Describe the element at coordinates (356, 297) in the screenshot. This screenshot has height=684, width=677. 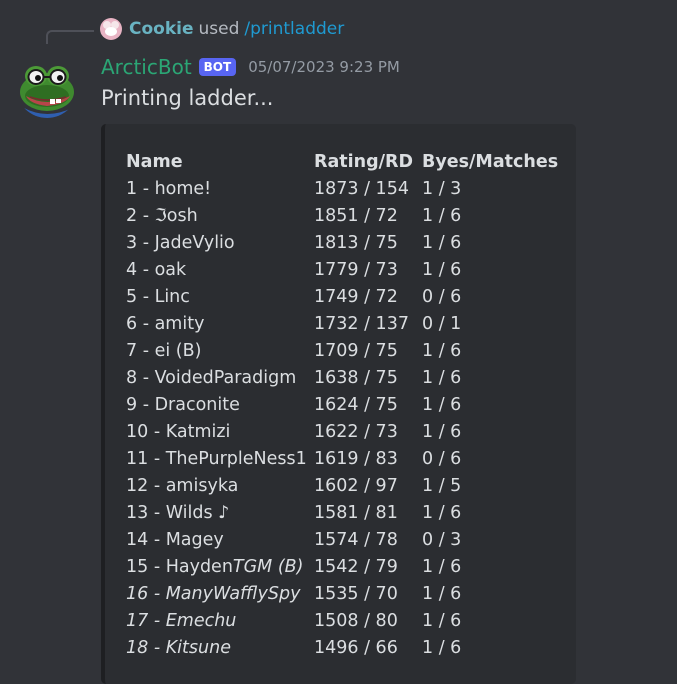
I see `row-rating: 1749 / 72` at that location.